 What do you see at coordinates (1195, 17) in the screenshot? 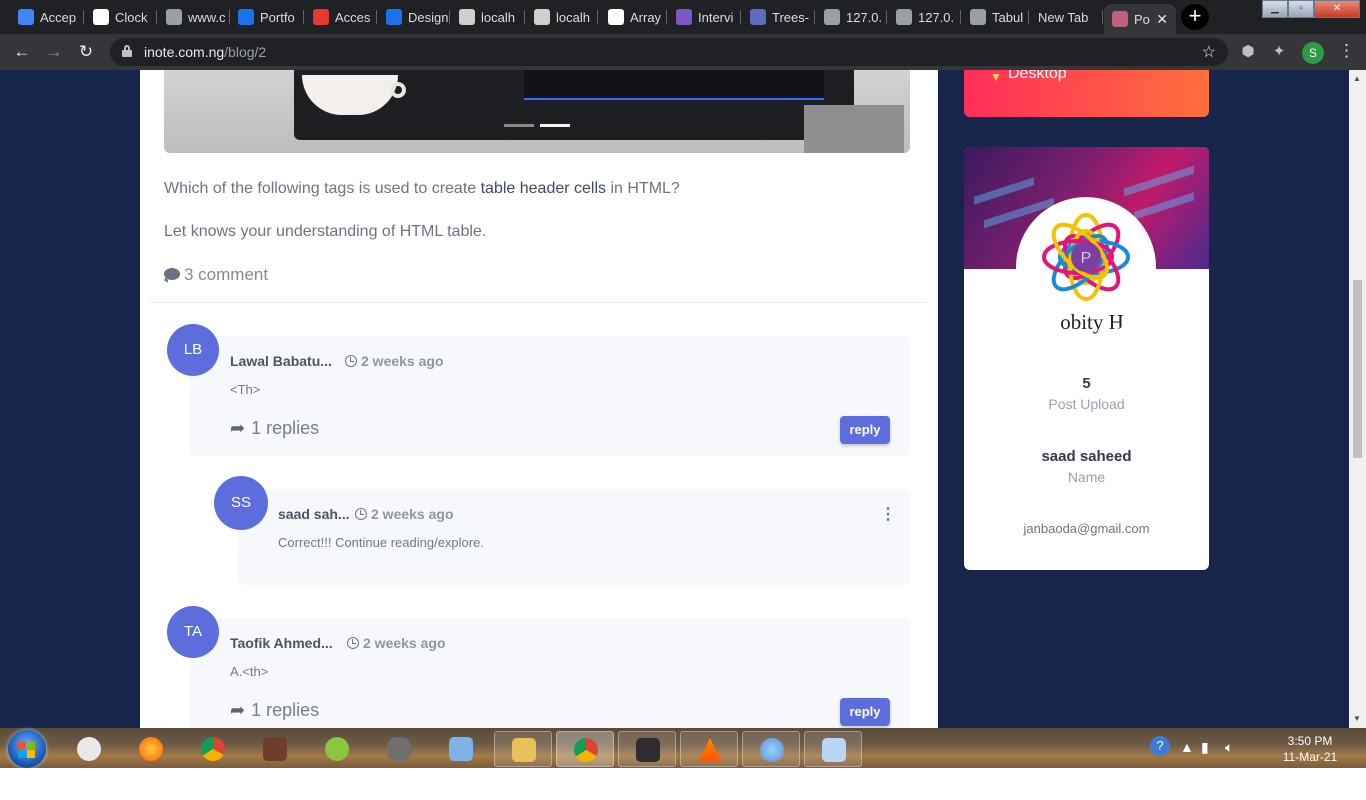
I see `new-tab-button: +` at bounding box center [1195, 17].